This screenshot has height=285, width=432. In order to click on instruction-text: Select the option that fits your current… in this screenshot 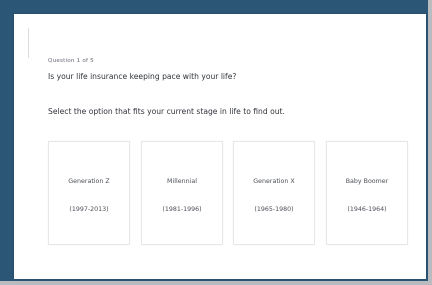, I will do `click(166, 111)`.